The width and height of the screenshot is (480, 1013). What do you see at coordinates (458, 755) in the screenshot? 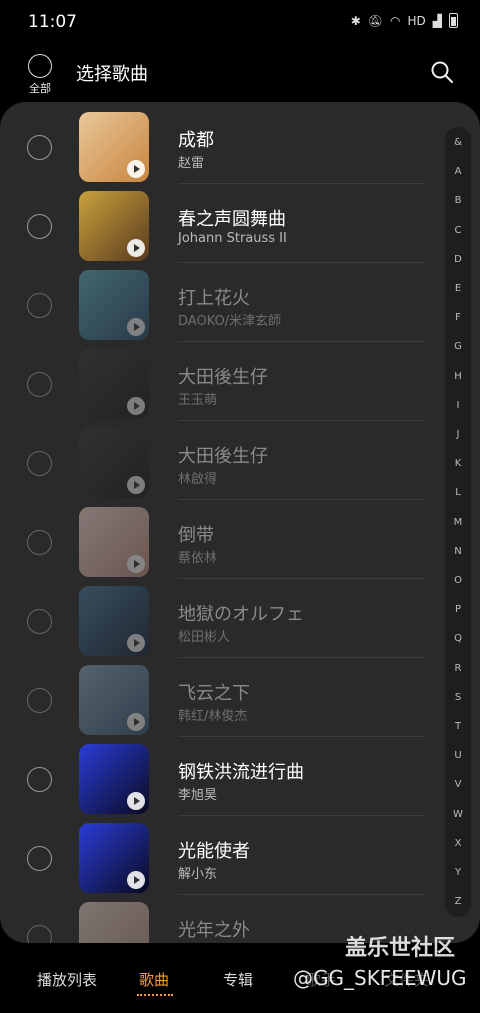
I see `alpha-index-letter: U` at bounding box center [458, 755].